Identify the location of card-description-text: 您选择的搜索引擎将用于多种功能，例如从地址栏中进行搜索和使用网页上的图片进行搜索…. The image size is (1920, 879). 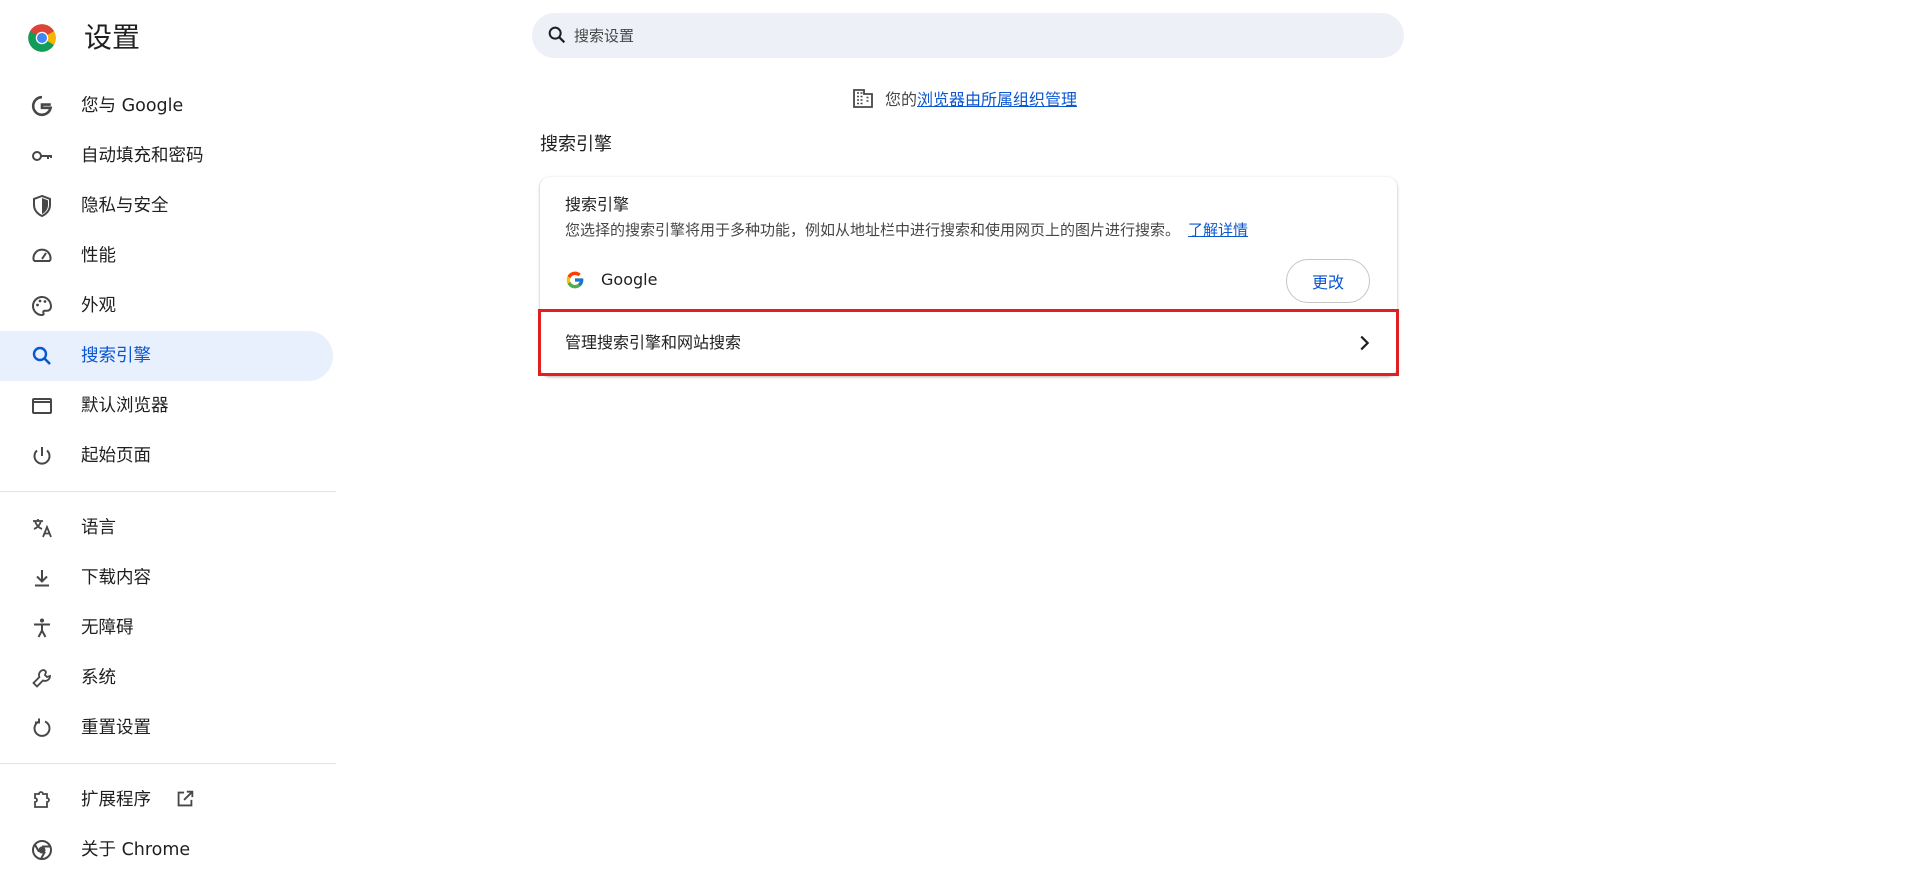
(873, 230).